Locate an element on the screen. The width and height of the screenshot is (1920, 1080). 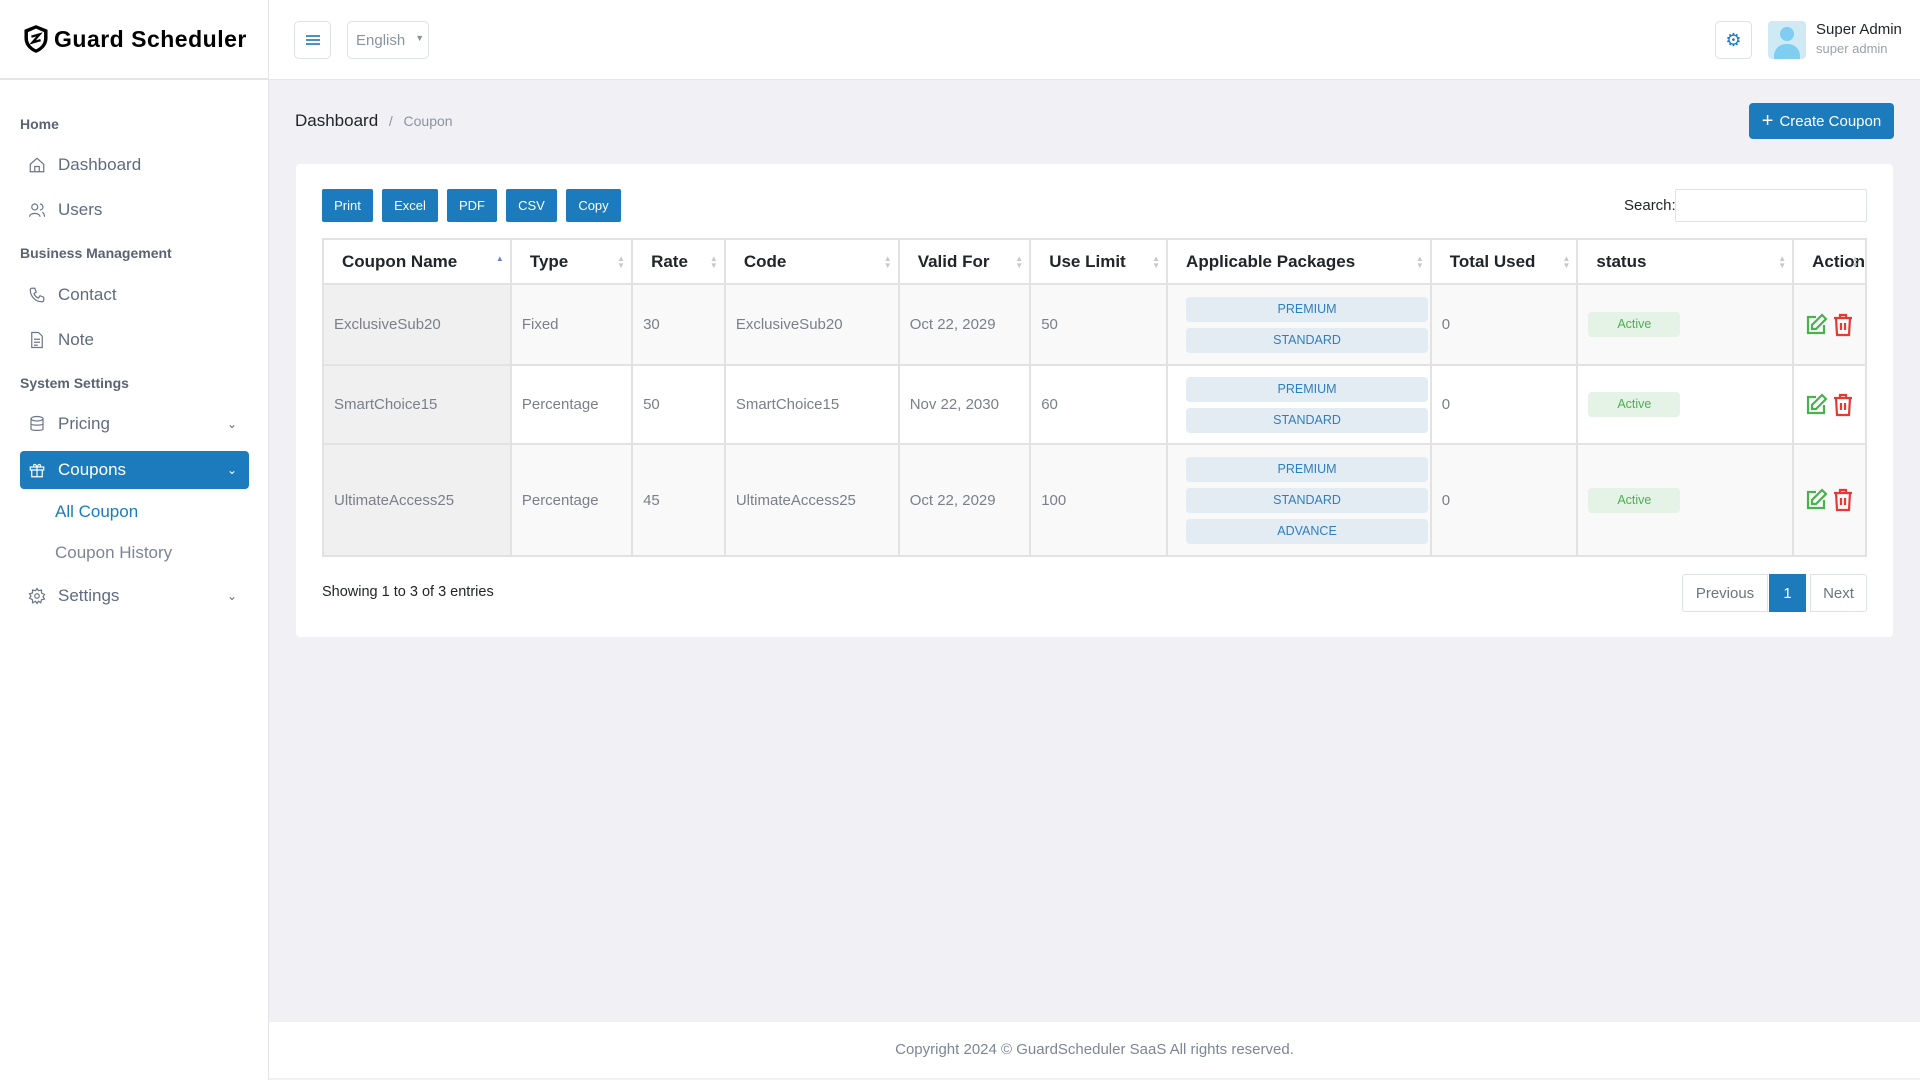
app-logo: Guard Scheduler is located at coordinates (134, 40).